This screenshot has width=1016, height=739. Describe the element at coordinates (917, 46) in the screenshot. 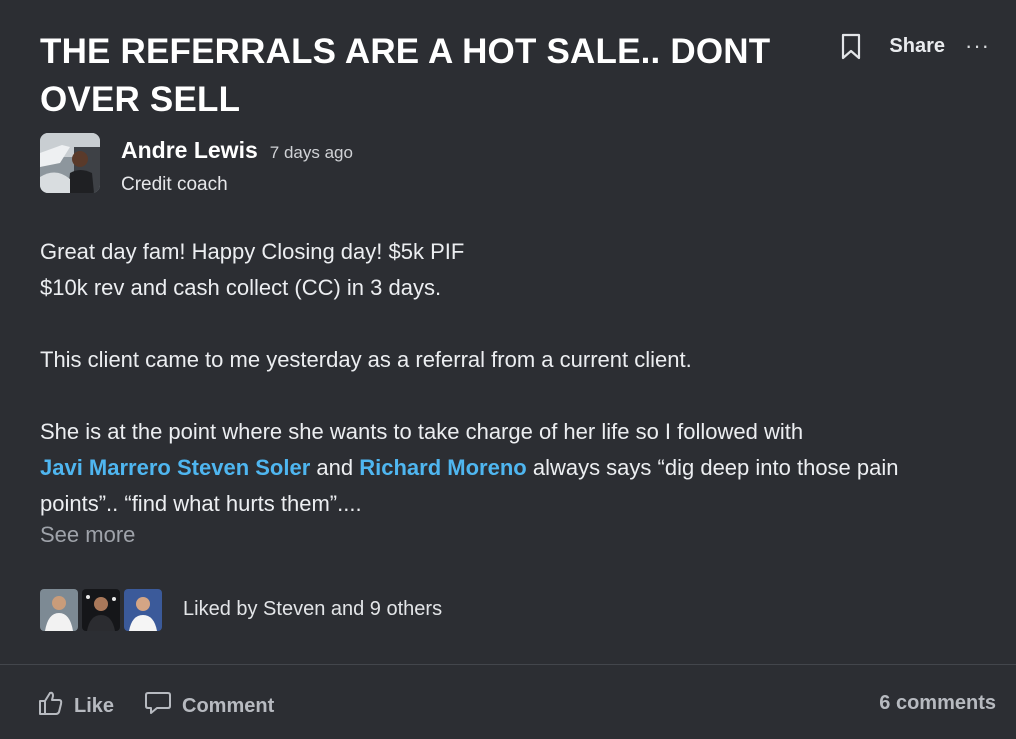

I see `share-button: Share` at that location.